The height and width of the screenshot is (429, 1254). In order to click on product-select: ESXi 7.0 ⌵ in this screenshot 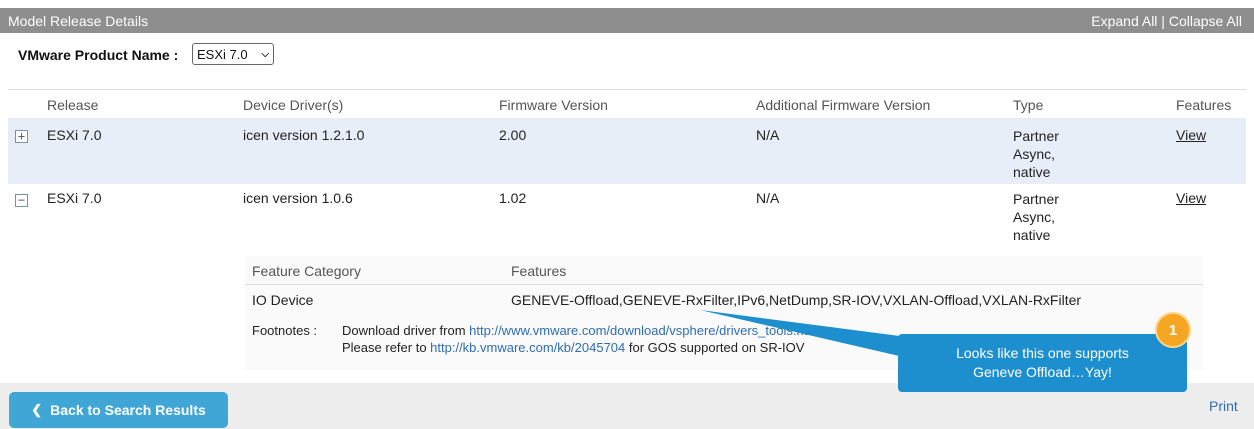, I will do `click(233, 54)`.